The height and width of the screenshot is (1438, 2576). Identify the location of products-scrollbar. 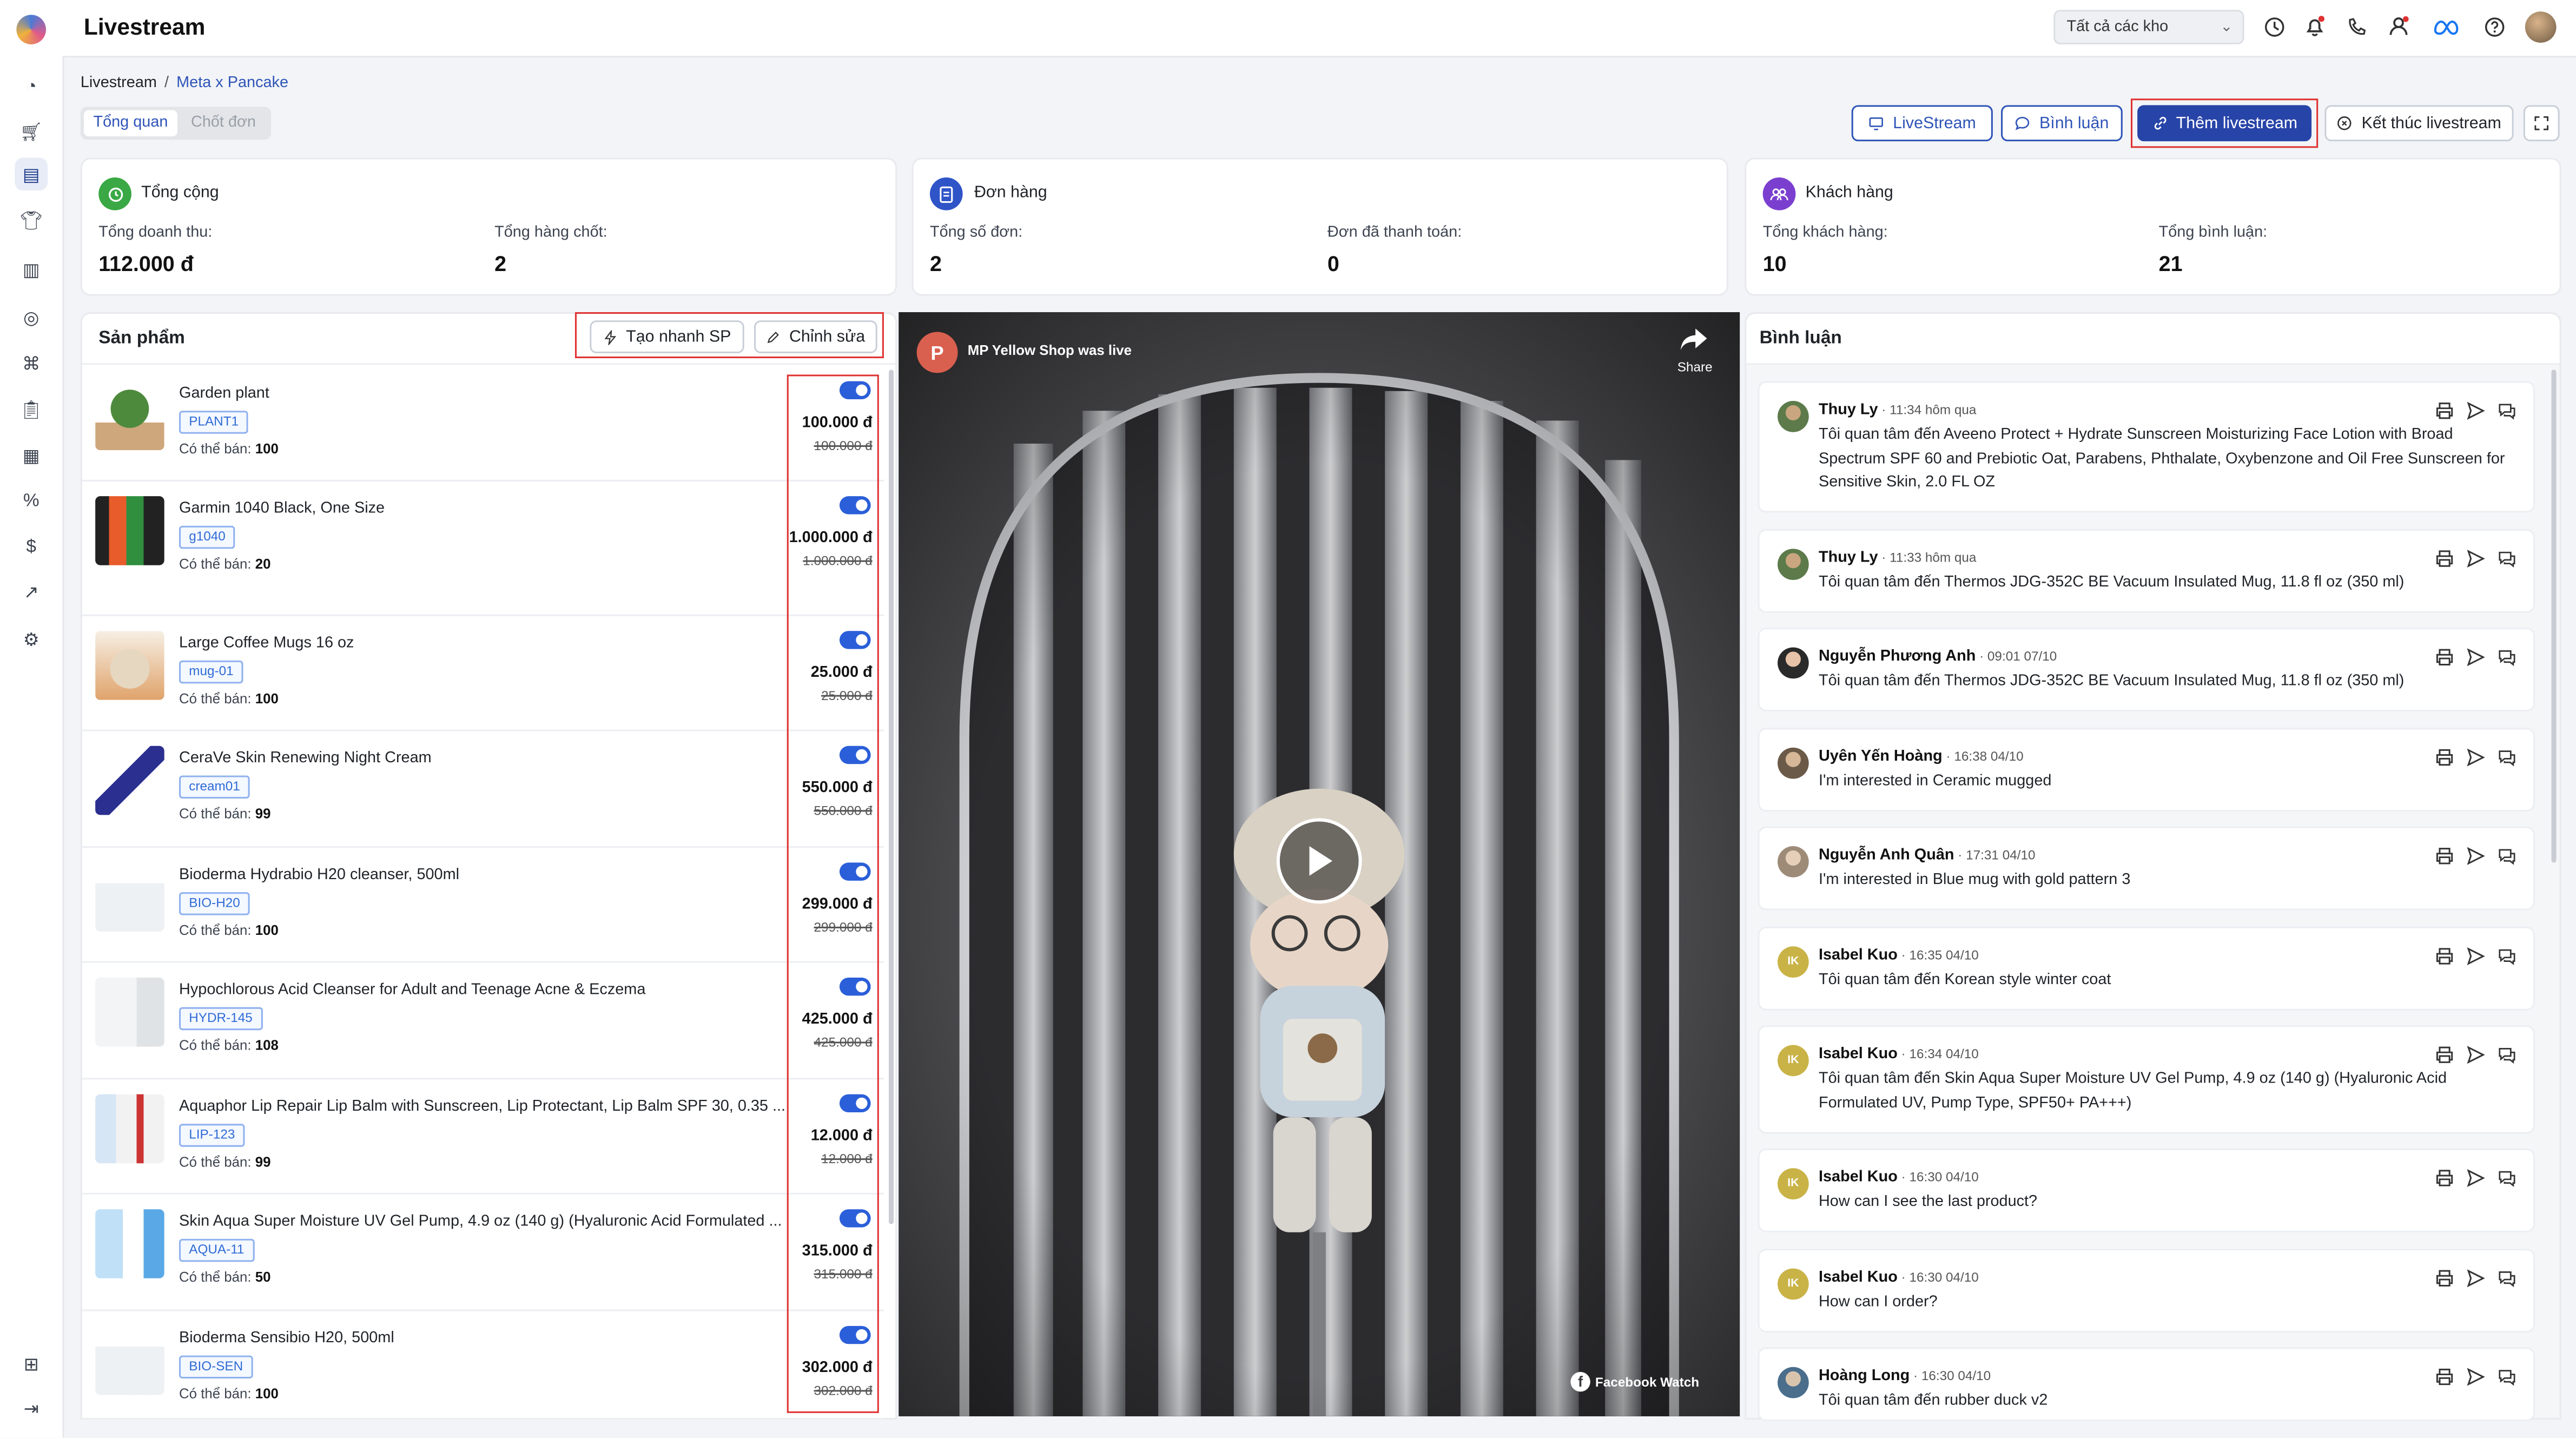
(891, 797).